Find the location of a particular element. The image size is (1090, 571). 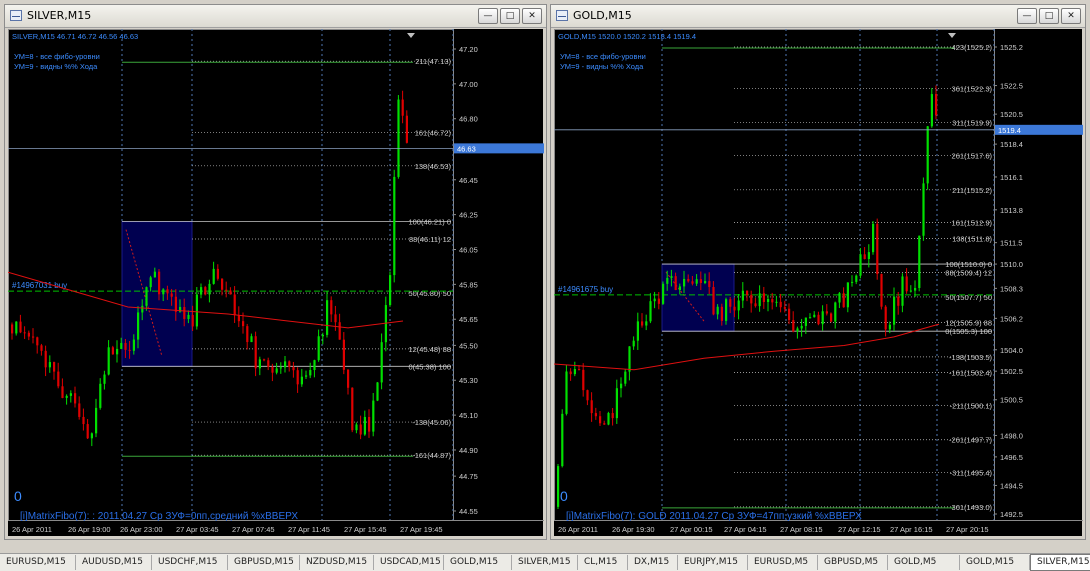

window-title: GOLD,M15 is located at coordinates (602, 15).